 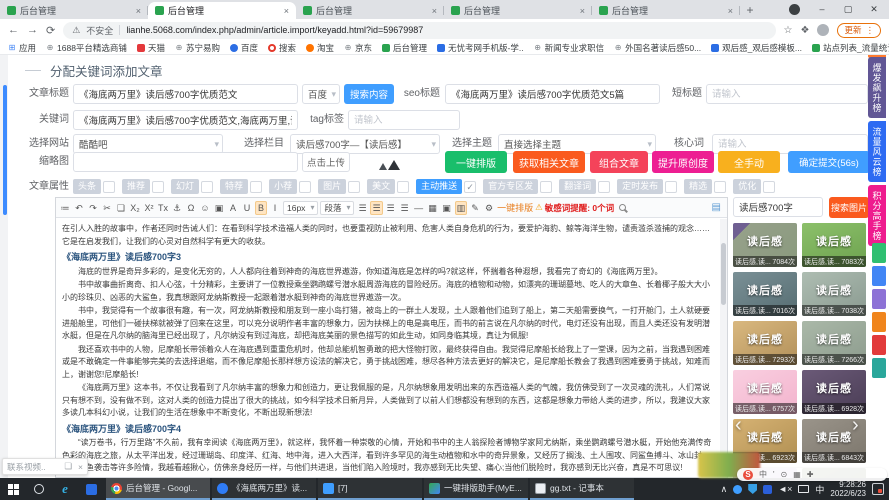 What do you see at coordinates (569, 48) in the screenshot?
I see `bookmark-item: ⊕ 新闻专业求职信` at bounding box center [569, 48].